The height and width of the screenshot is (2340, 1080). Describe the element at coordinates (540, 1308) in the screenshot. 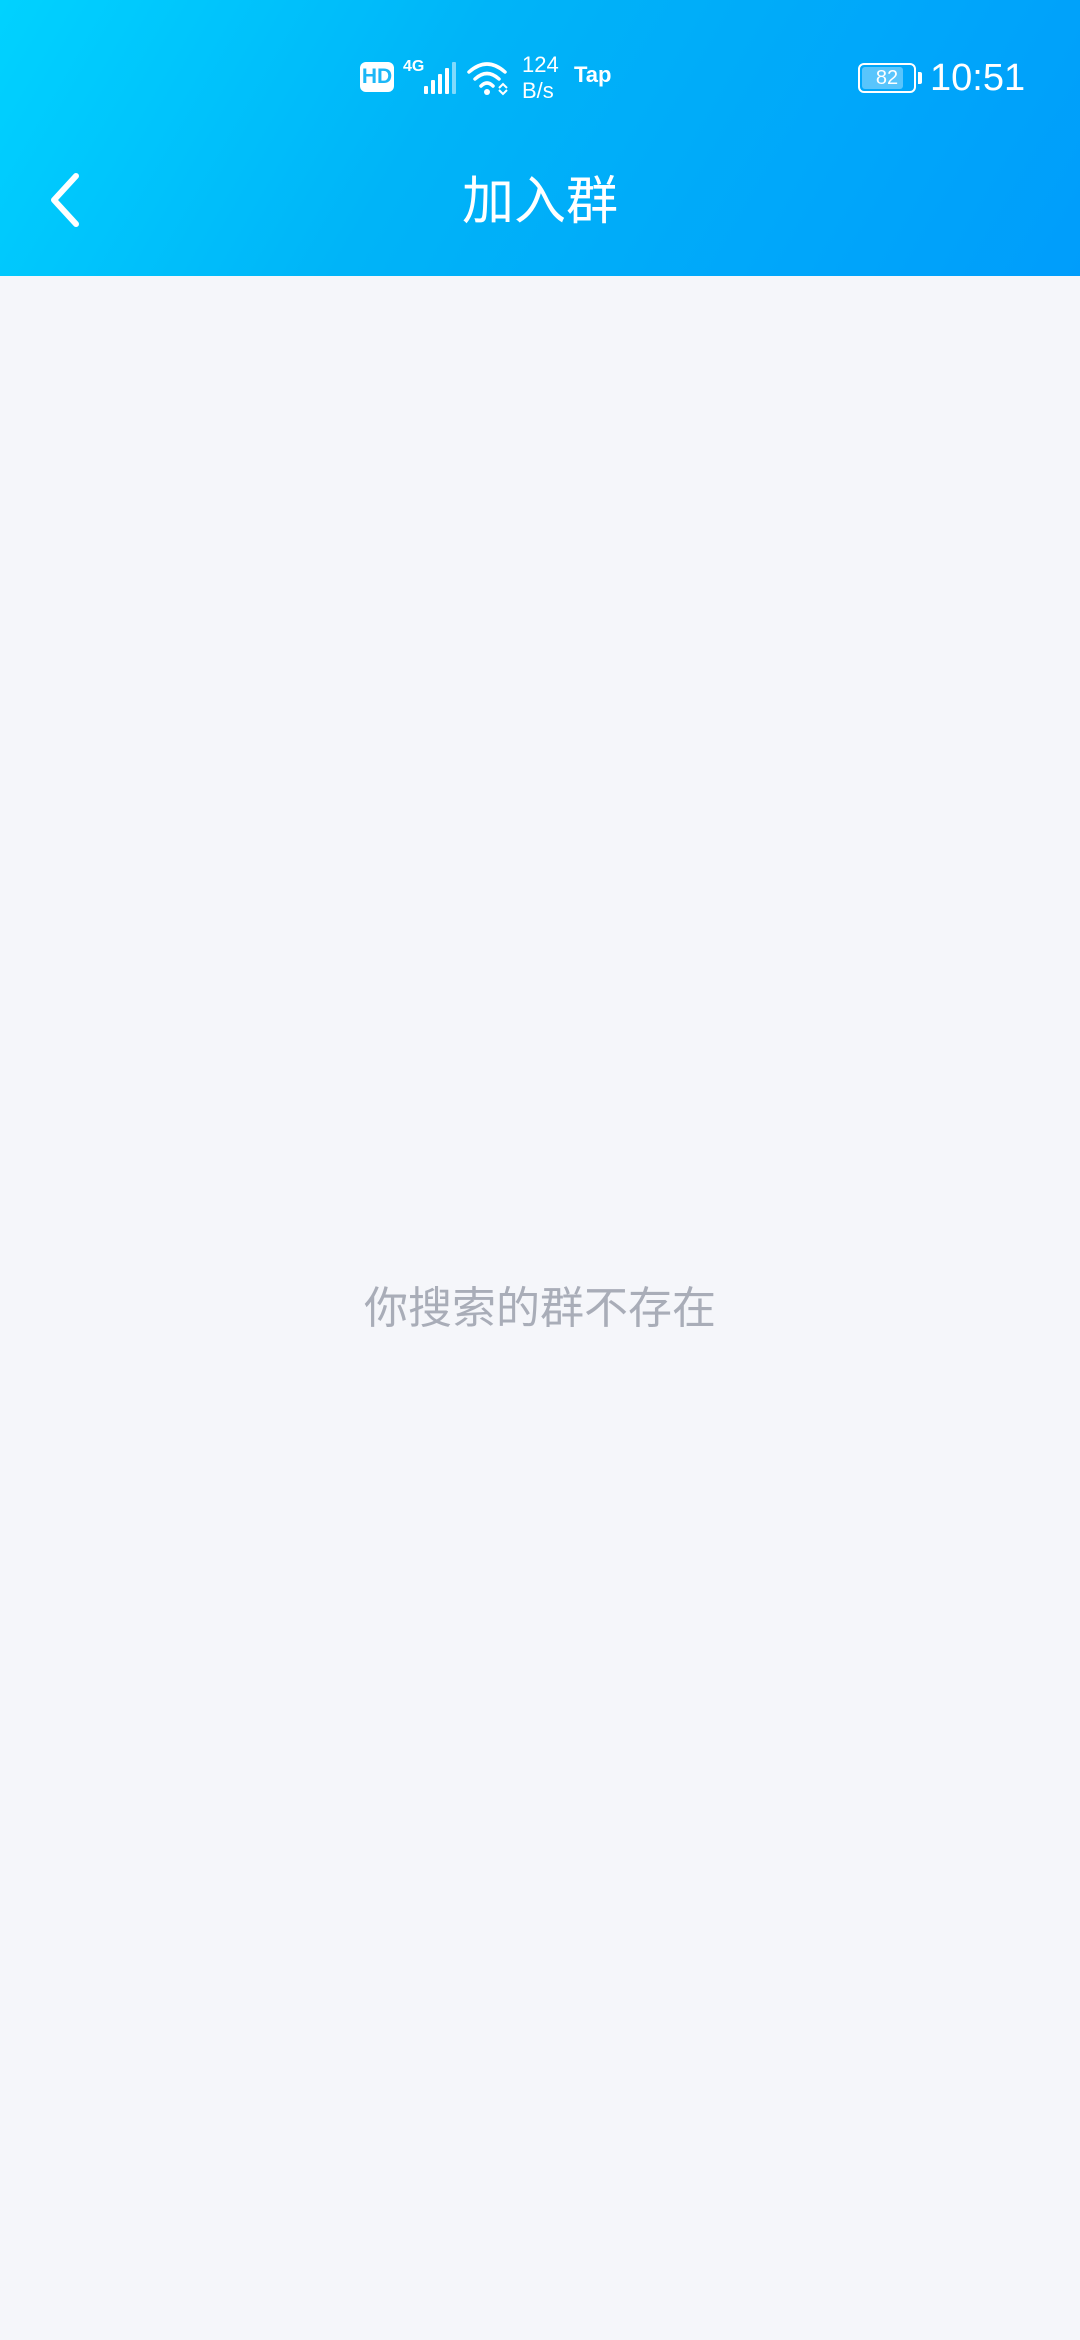

I see `empty-state-message: 你搜索的群不存在` at that location.